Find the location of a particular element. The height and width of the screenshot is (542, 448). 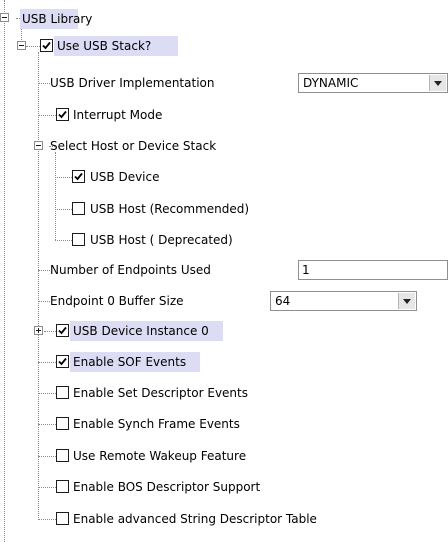

select-stack-label: Select Host or Device Stack is located at coordinates (133, 146).